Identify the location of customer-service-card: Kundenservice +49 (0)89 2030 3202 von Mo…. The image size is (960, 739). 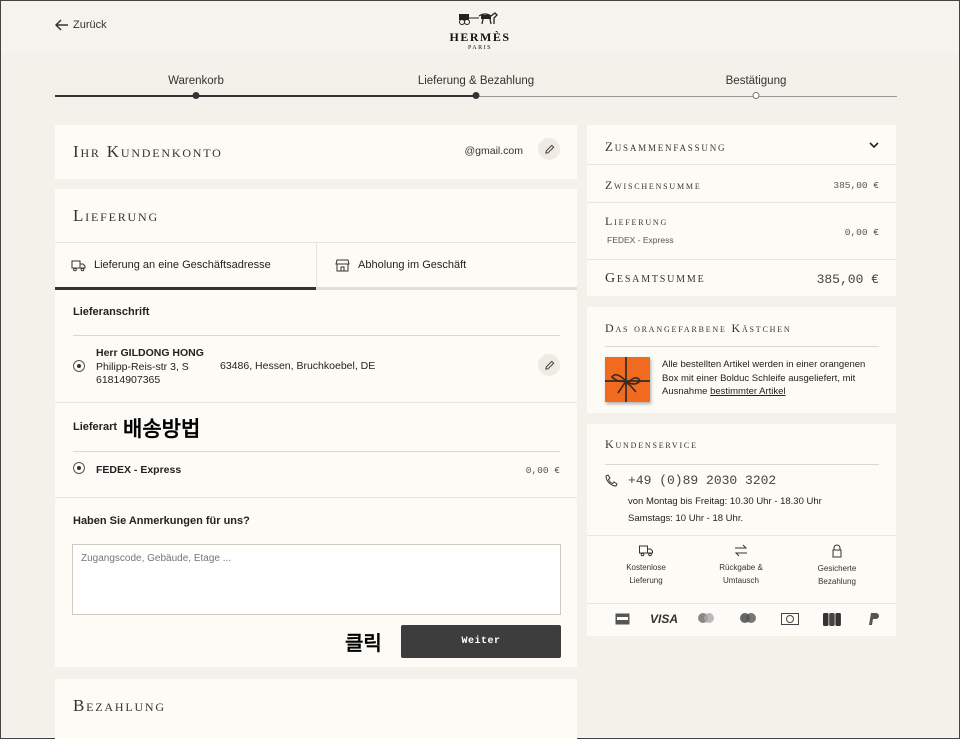
(741, 530).